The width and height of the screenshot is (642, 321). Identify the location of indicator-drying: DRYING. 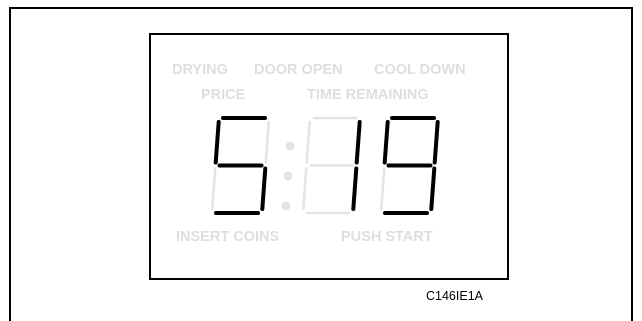
(200, 70).